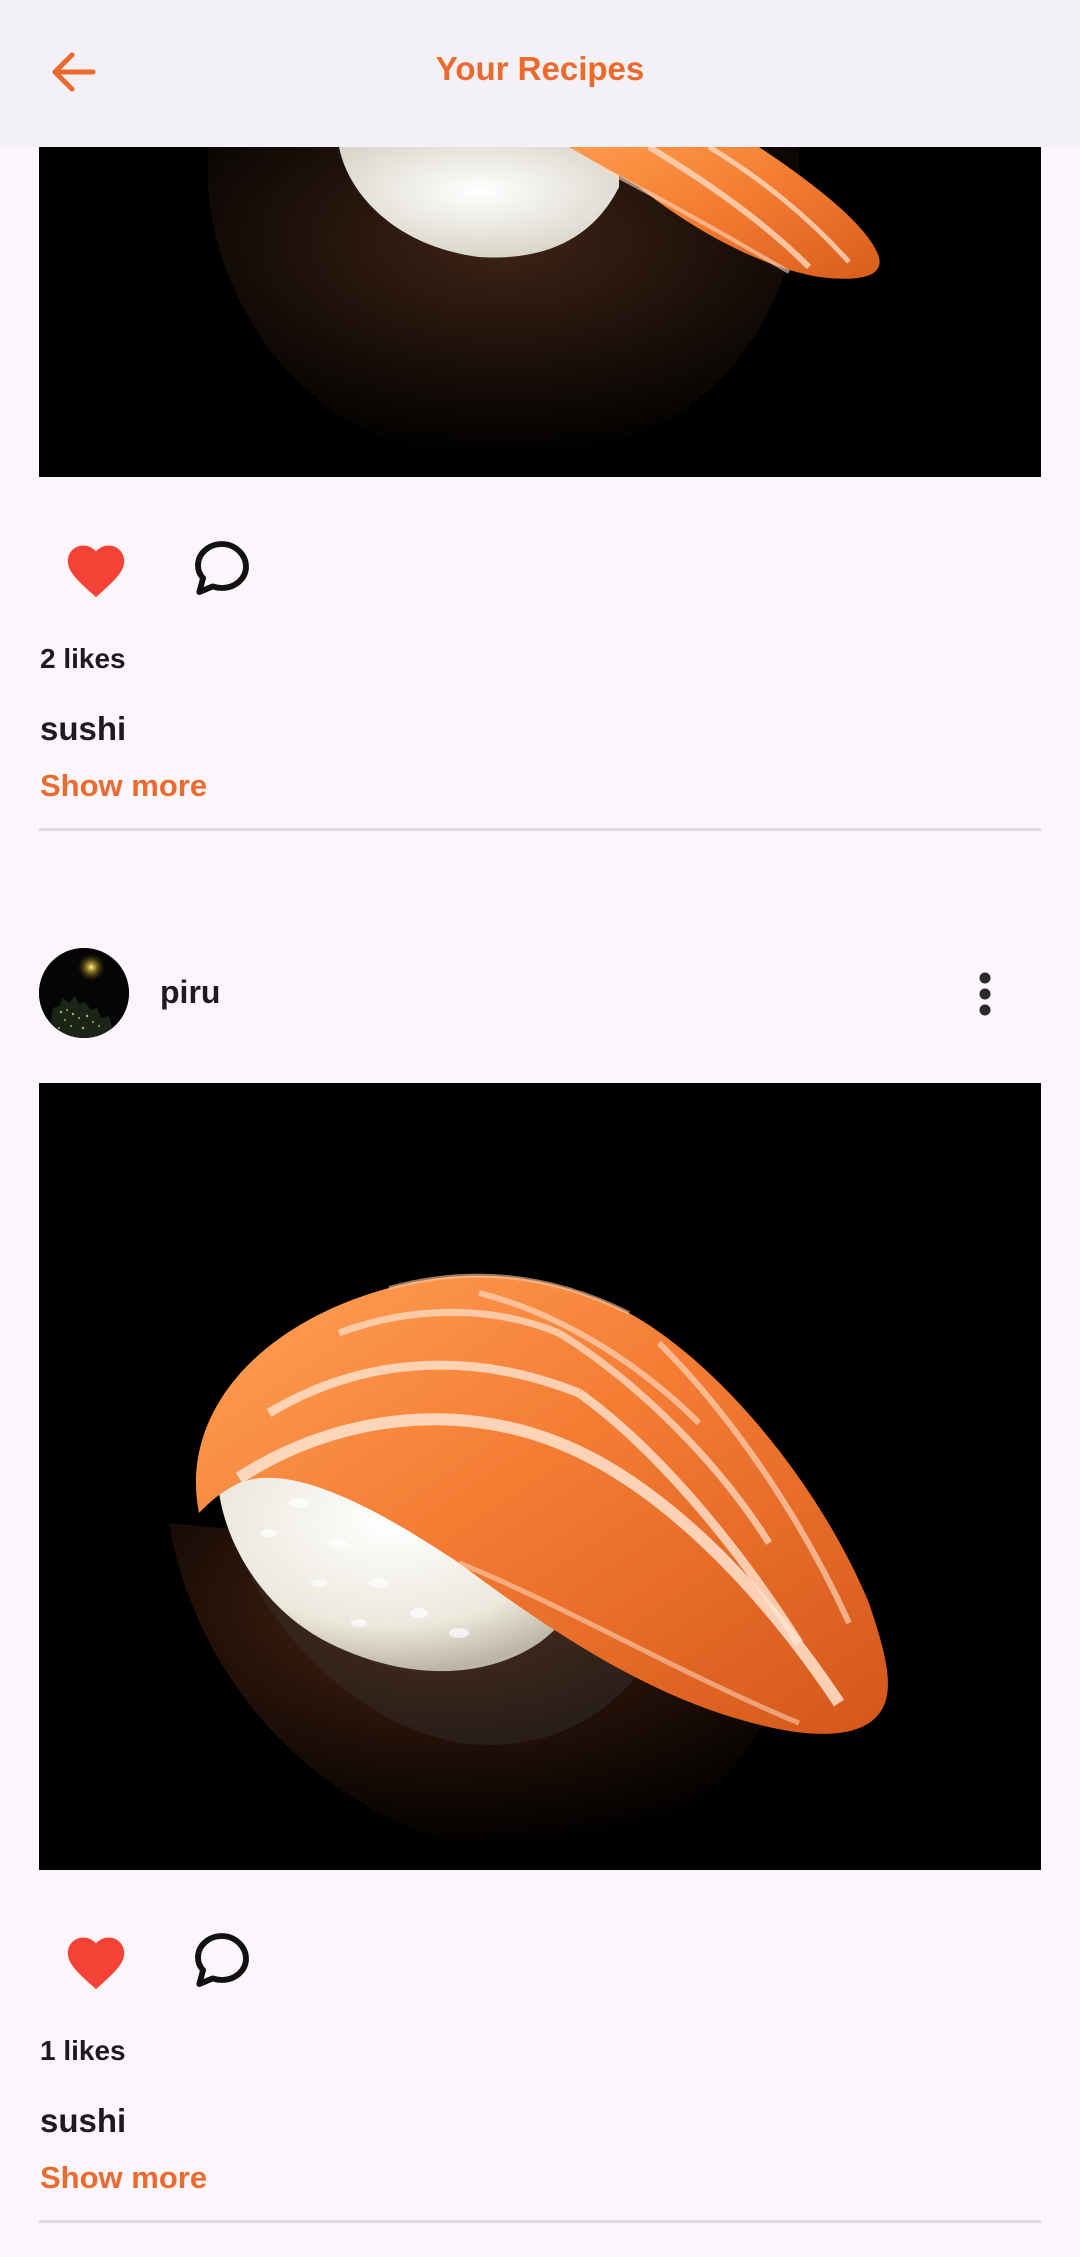 Image resolution: width=1080 pixels, height=2257 pixels. I want to click on page-title: Your Recipes, so click(540, 68).